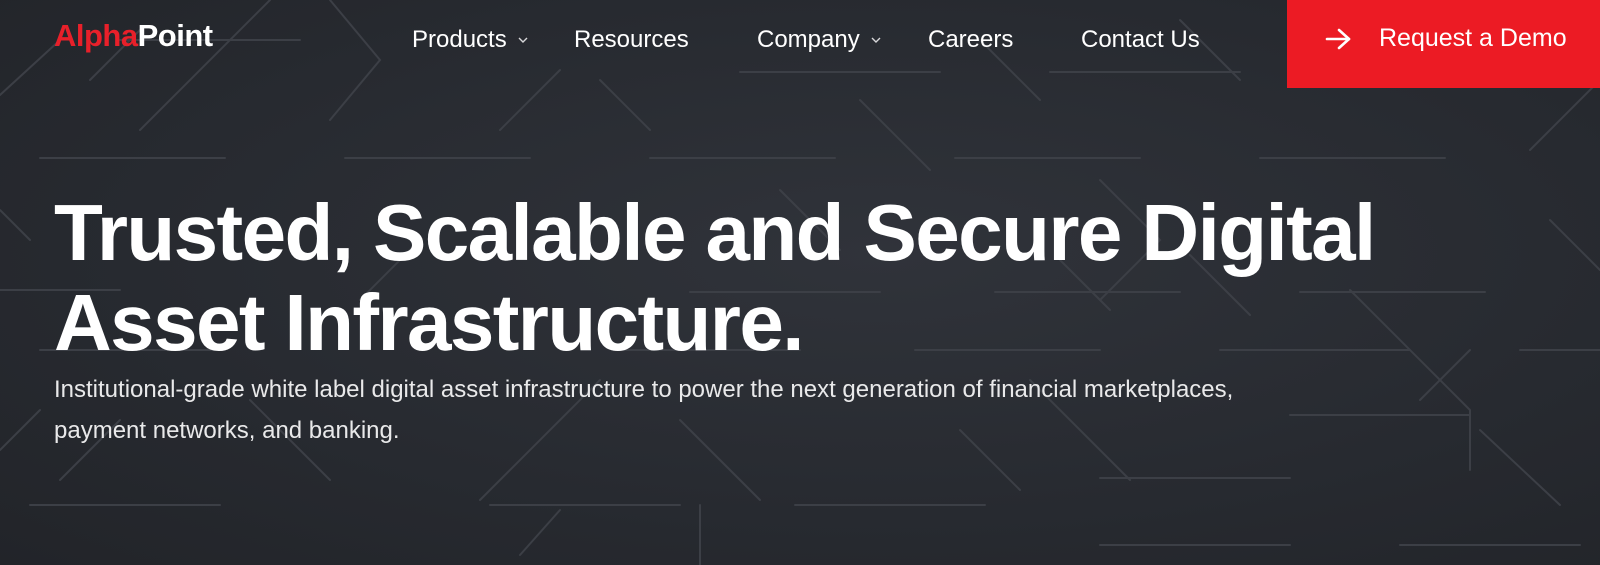 This screenshot has width=1600, height=565. I want to click on nav-company: Company, so click(819, 40).